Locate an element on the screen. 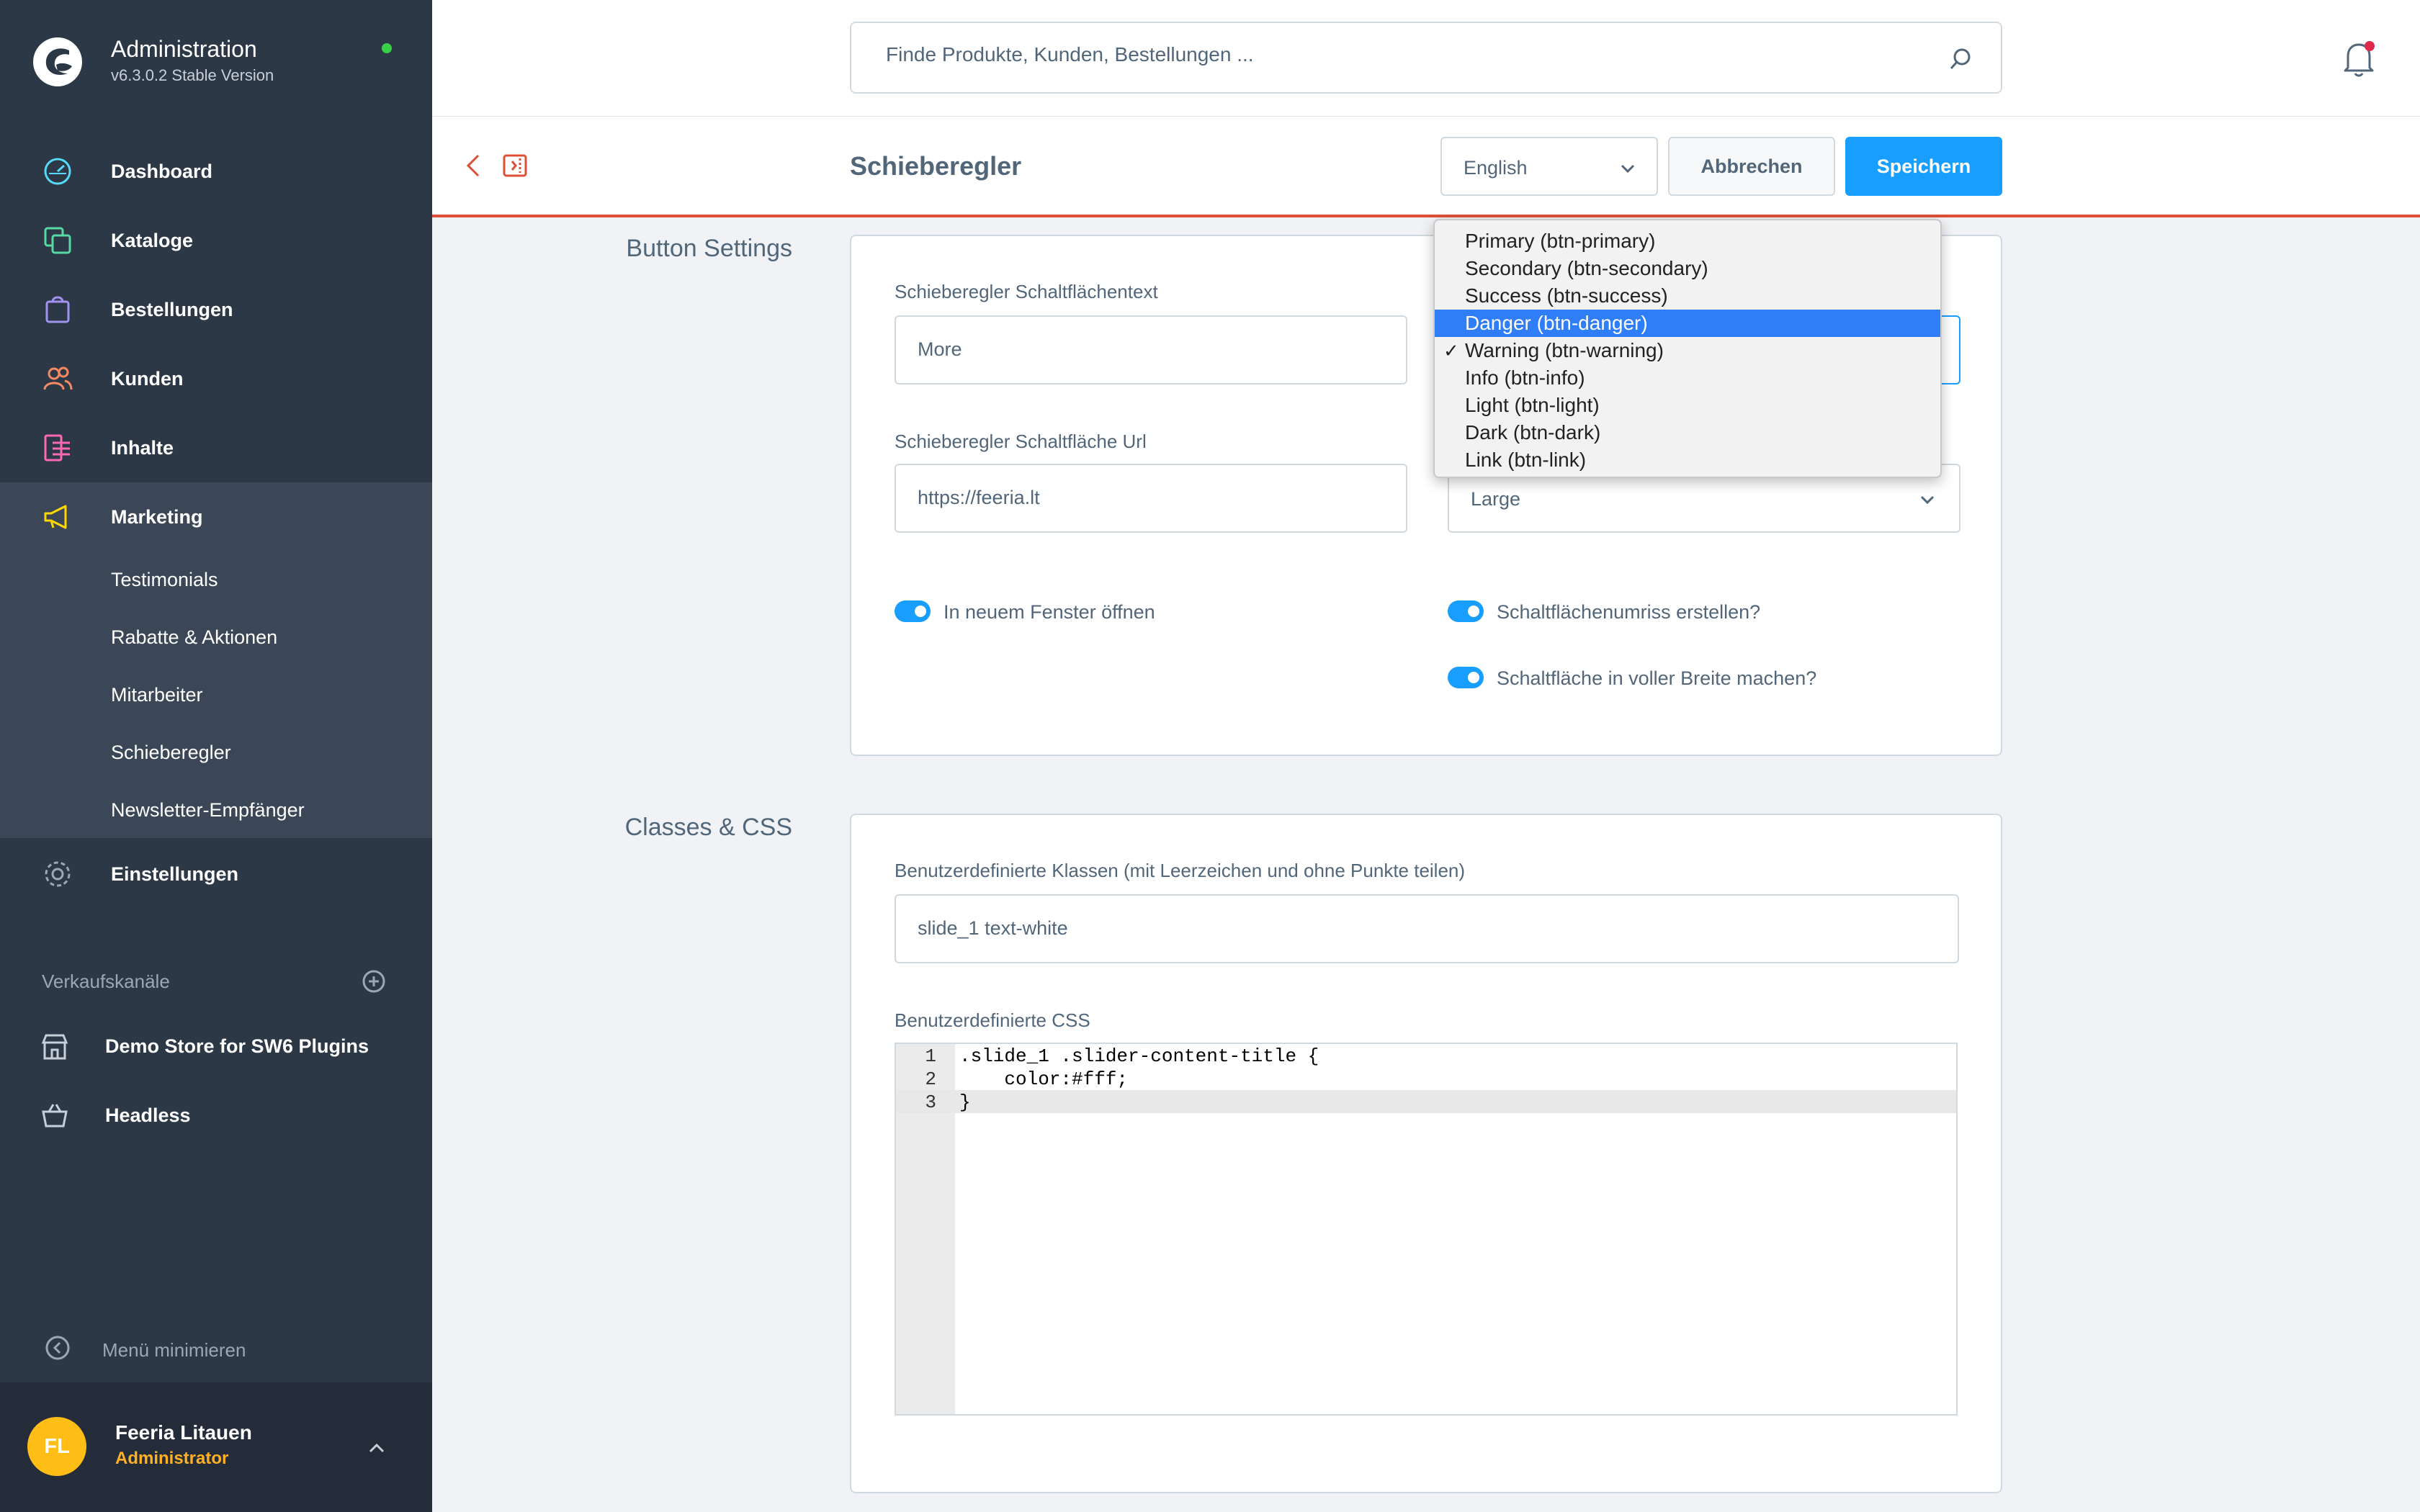 The height and width of the screenshot is (1512, 2420). sales-channels-heading: Verkaufskanäle is located at coordinates (106, 981).